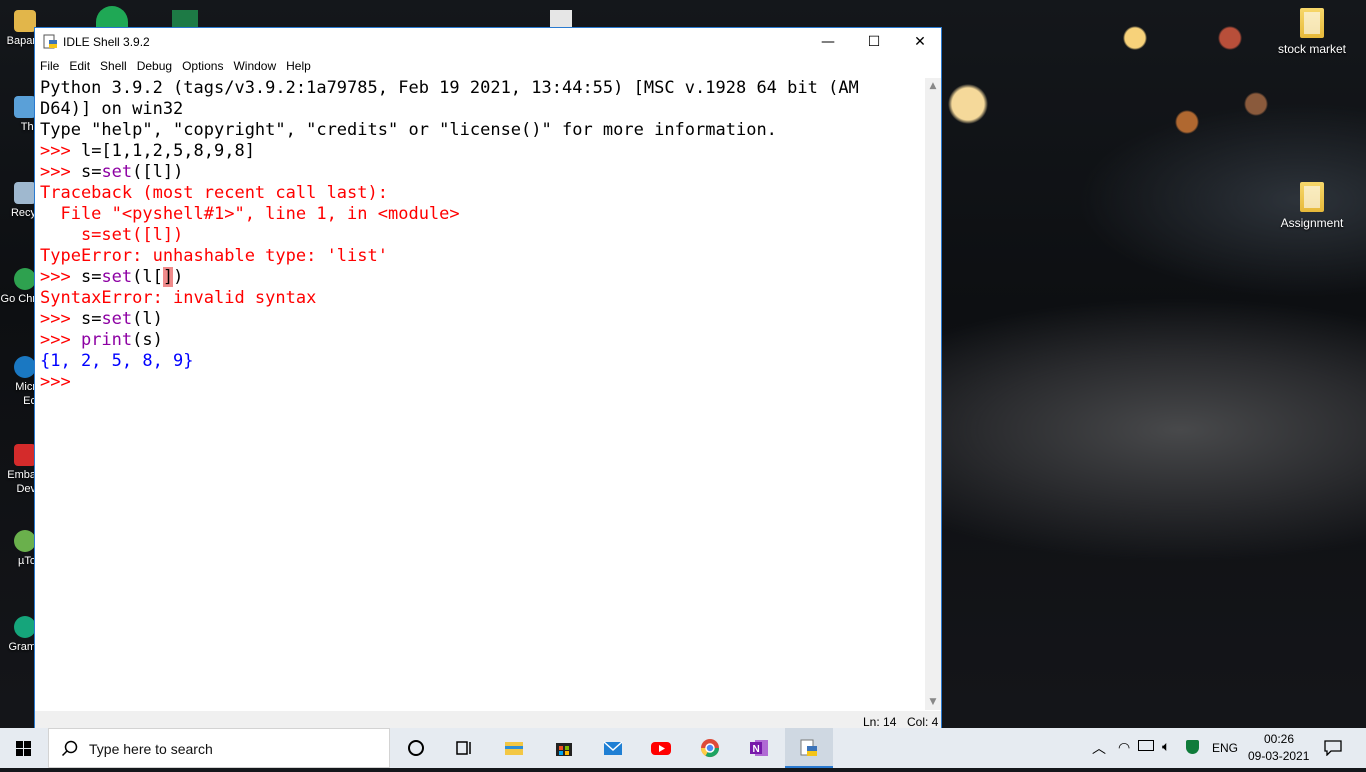 The width and height of the screenshot is (1366, 772). I want to click on edge-icon, so click(25, 367).